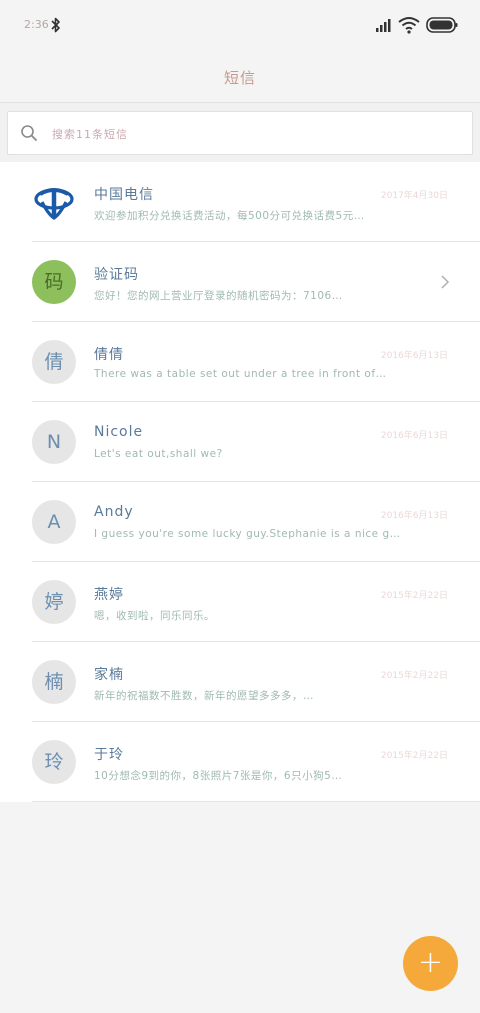  Describe the element at coordinates (109, 595) in the screenshot. I see `contact-name: 燕婷` at that location.